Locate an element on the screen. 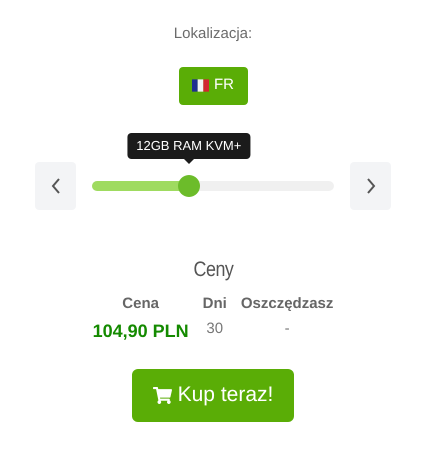  tooltip-arrow is located at coordinates (189, 161).